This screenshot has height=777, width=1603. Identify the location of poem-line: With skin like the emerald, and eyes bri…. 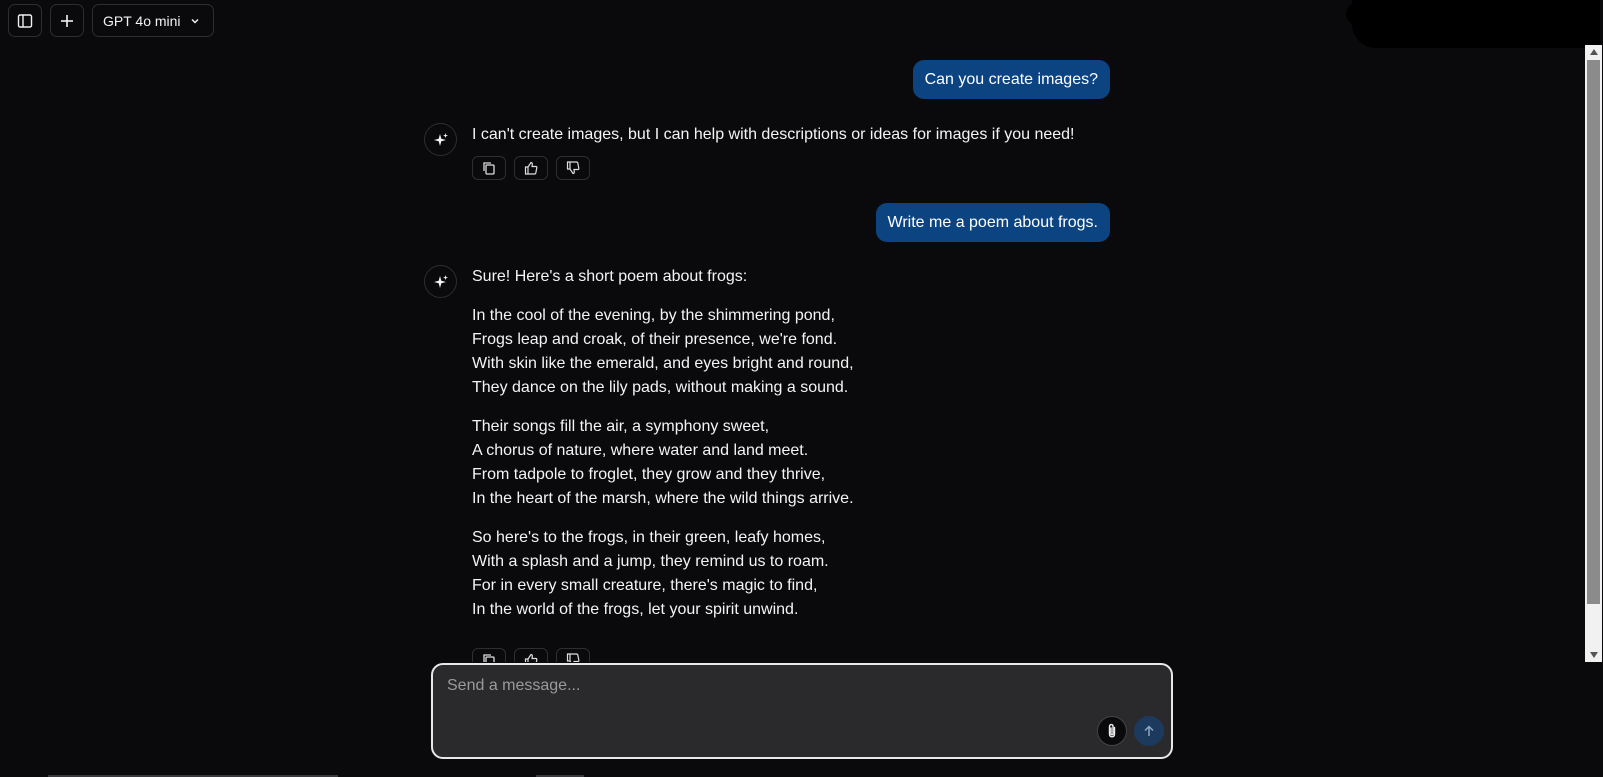
(663, 363).